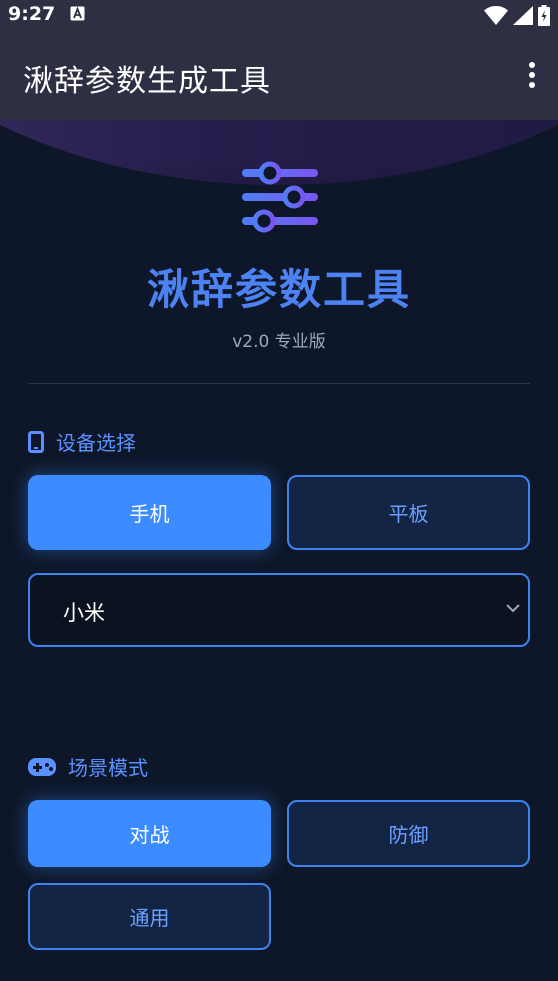 This screenshot has height=981, width=558. Describe the element at coordinates (77, 13) in the screenshot. I see `accessibility-a-icon` at that location.